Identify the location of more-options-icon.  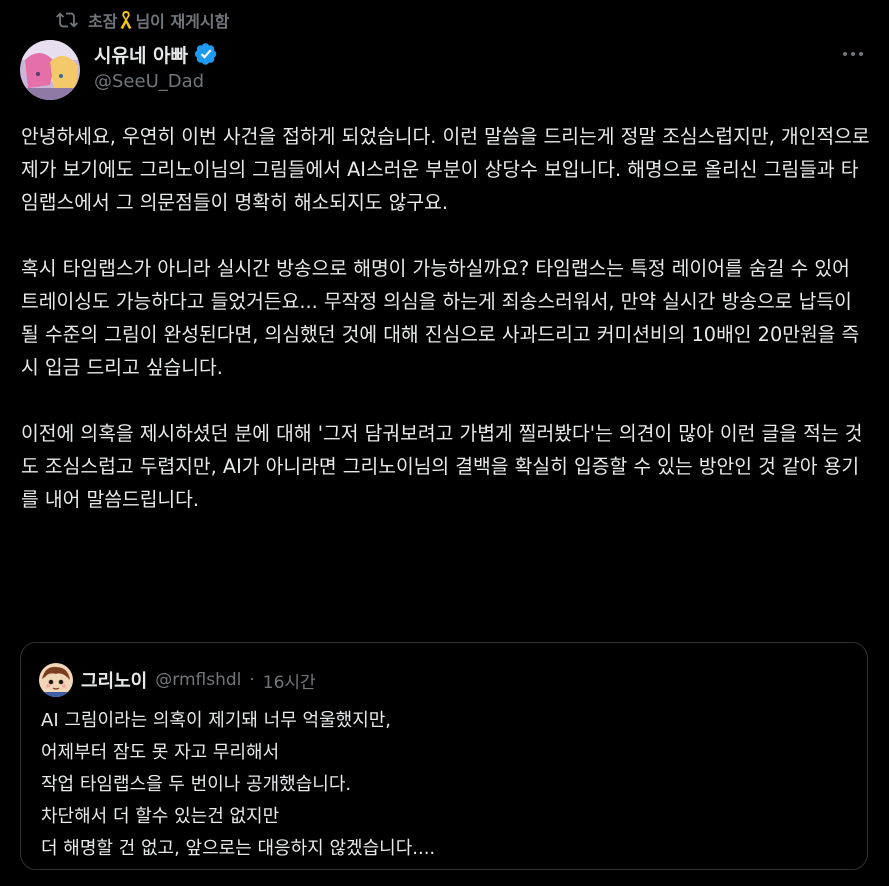
(853, 54).